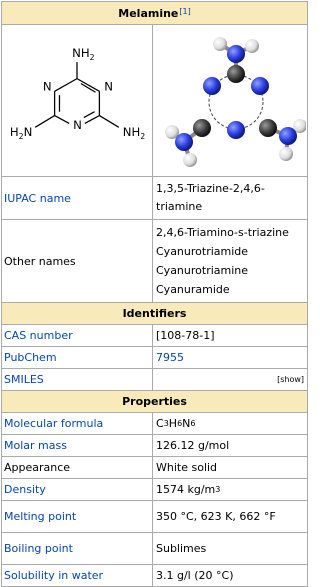 This screenshot has width=320, height=587. I want to click on amine-left-label: H2N, so click(21, 133).